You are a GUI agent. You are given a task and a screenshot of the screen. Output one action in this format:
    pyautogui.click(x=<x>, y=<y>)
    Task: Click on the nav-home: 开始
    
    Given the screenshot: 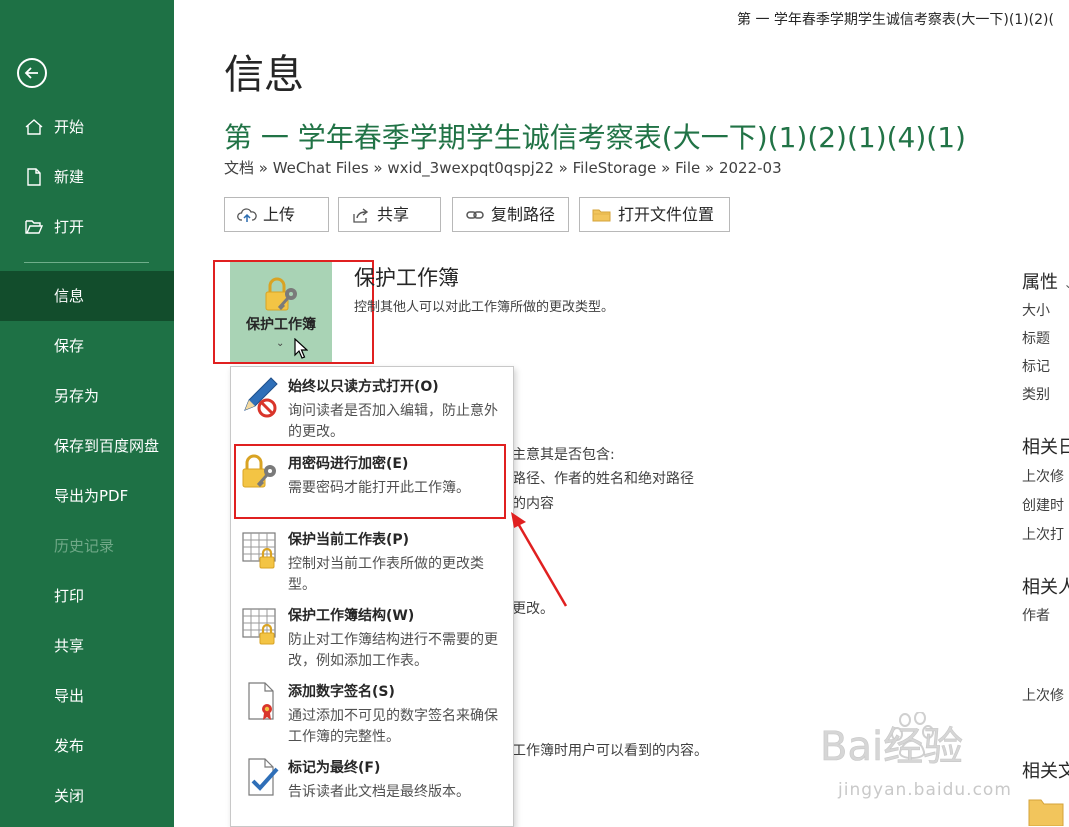 What is the action you would take?
    pyautogui.click(x=87, y=127)
    